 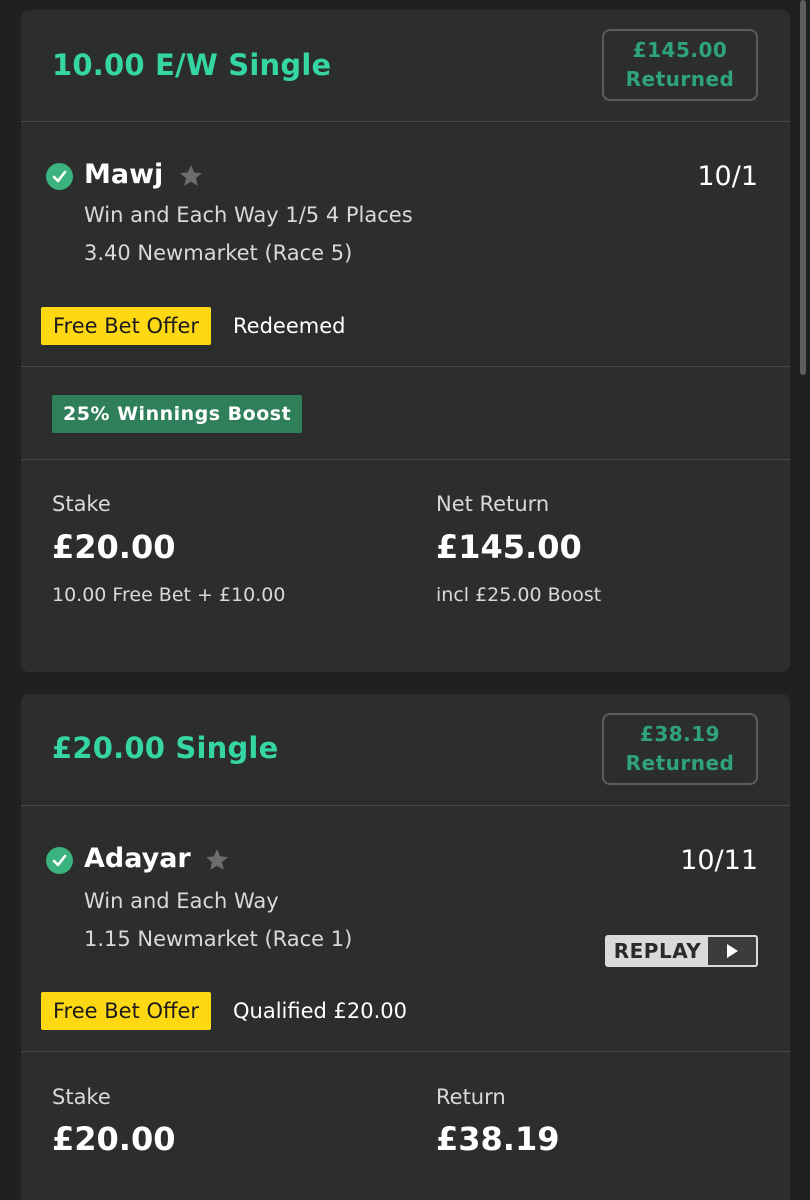 What do you see at coordinates (519, 595) in the screenshot?
I see `return-breakdown: incl £25.00 Boost` at bounding box center [519, 595].